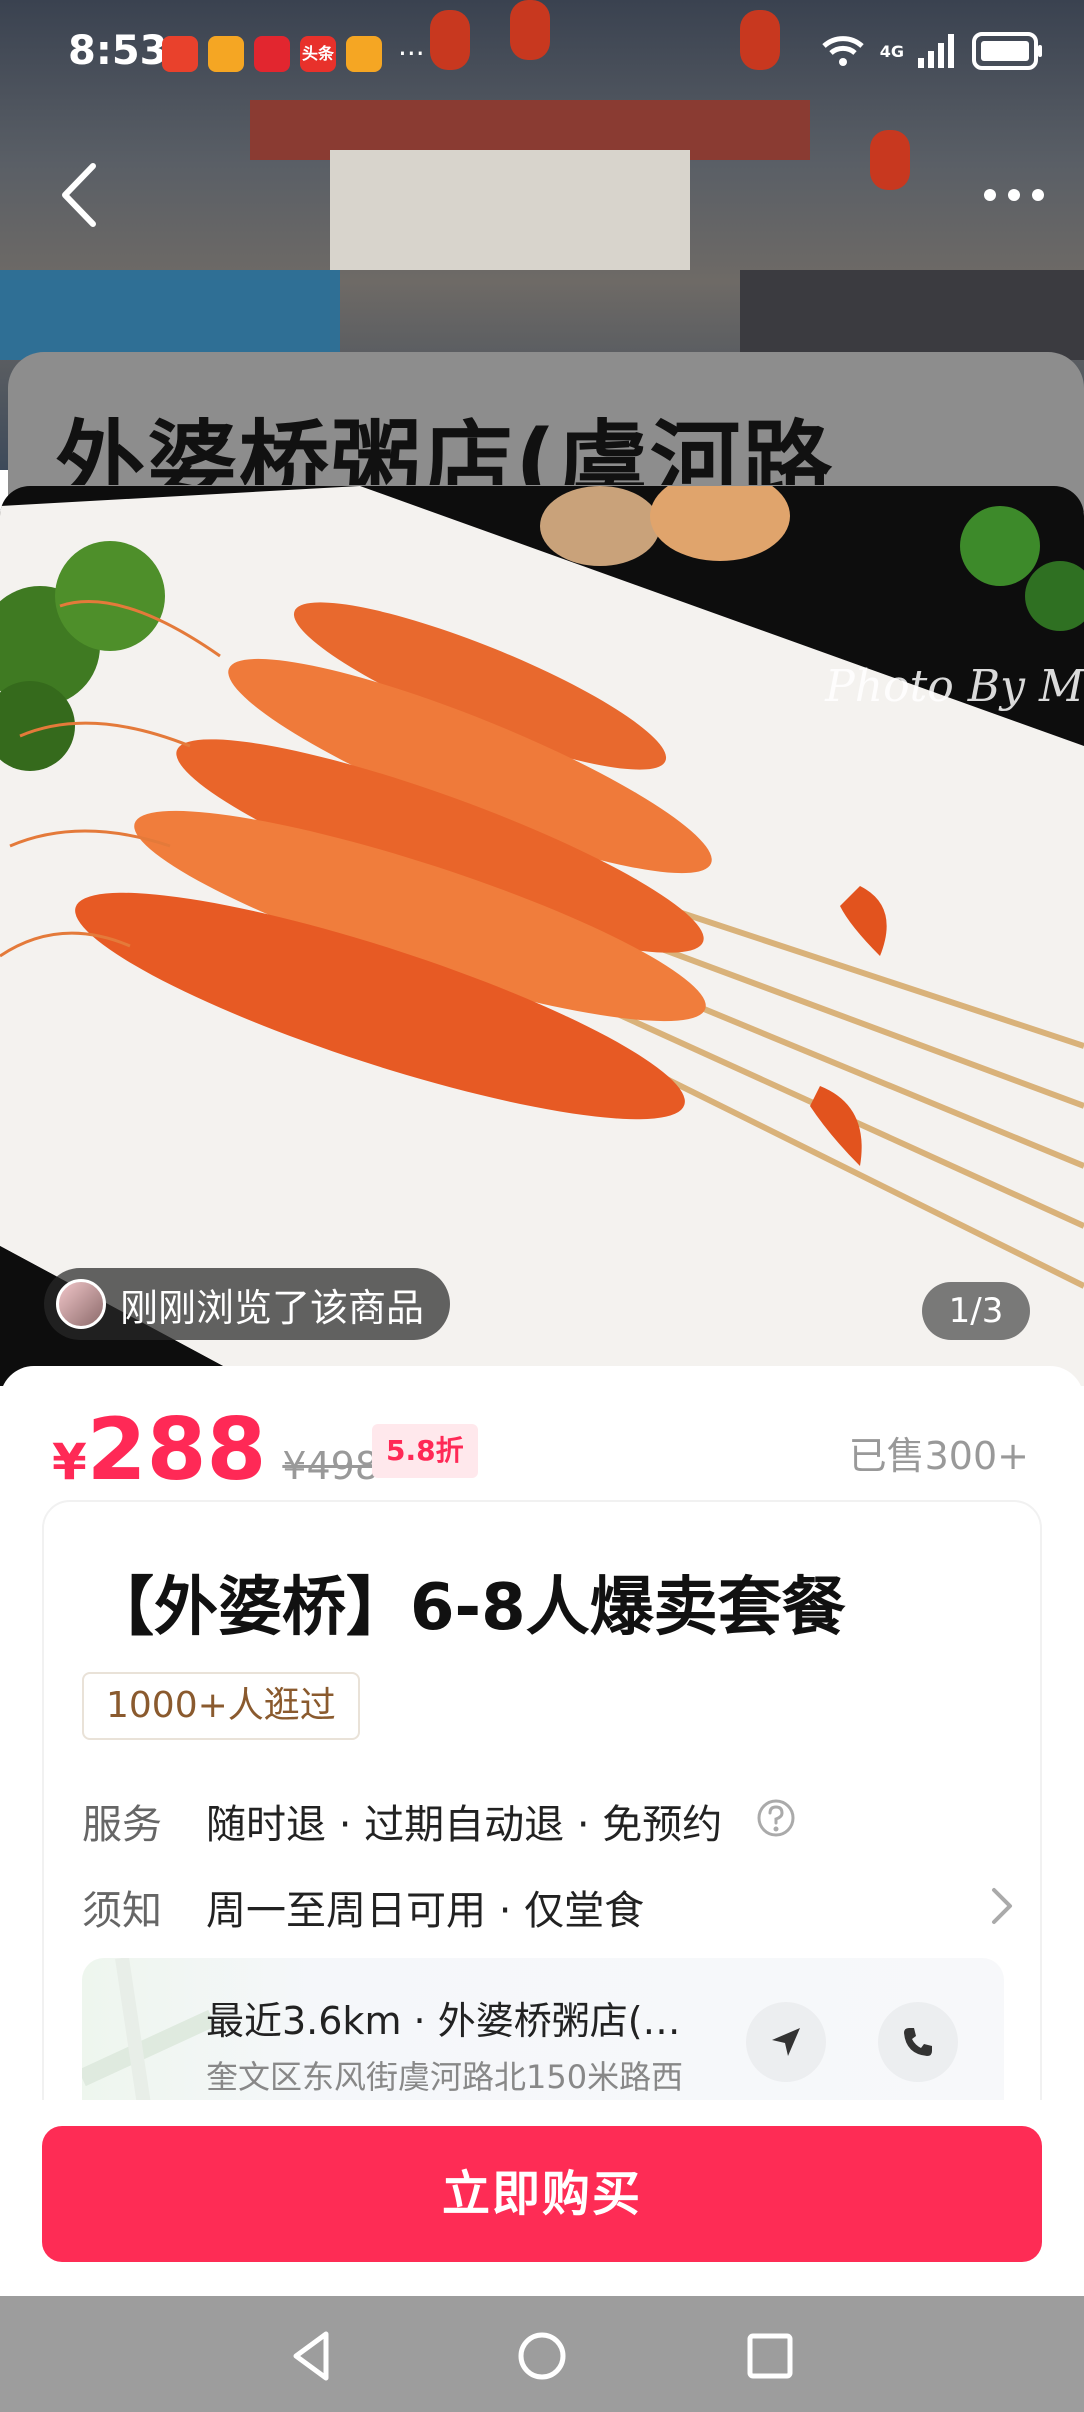  What do you see at coordinates (770, 2356) in the screenshot?
I see `system-recents-icon` at bounding box center [770, 2356].